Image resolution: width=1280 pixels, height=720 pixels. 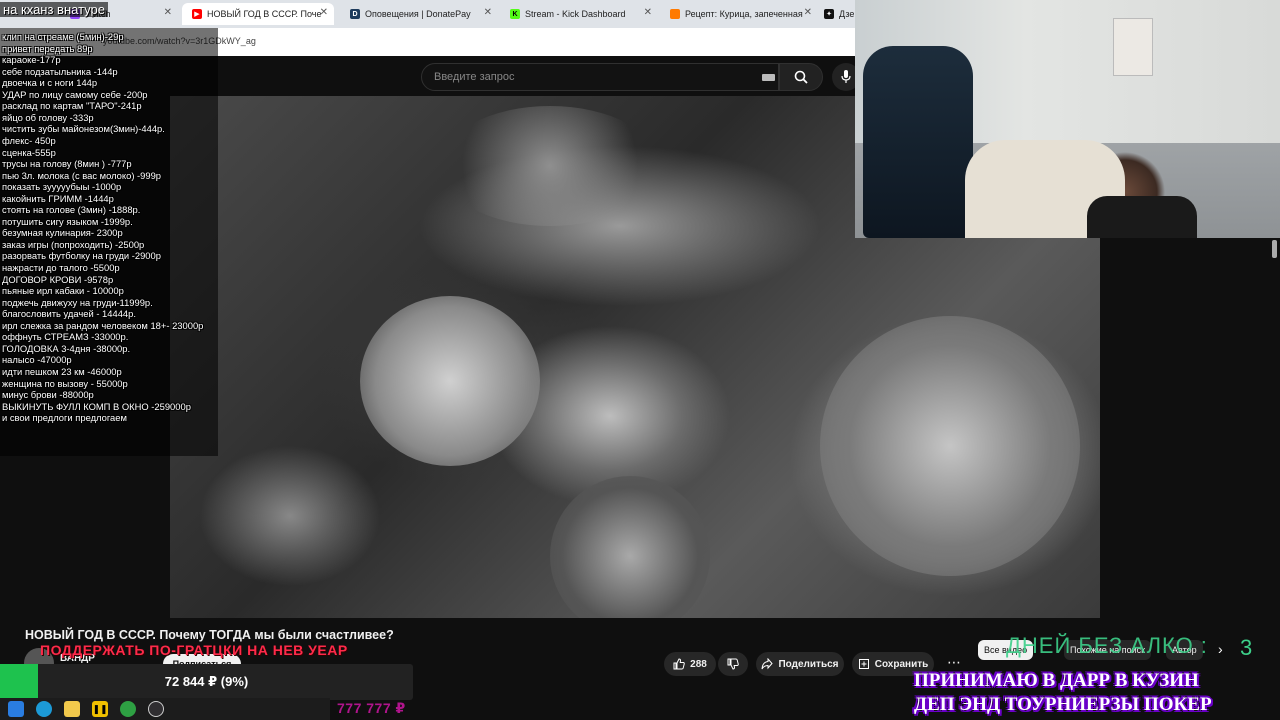 I want to click on tab-youtube: ▶ НОВЫЙ ГОД В СССР. Поче ✕, so click(x=258, y=14).